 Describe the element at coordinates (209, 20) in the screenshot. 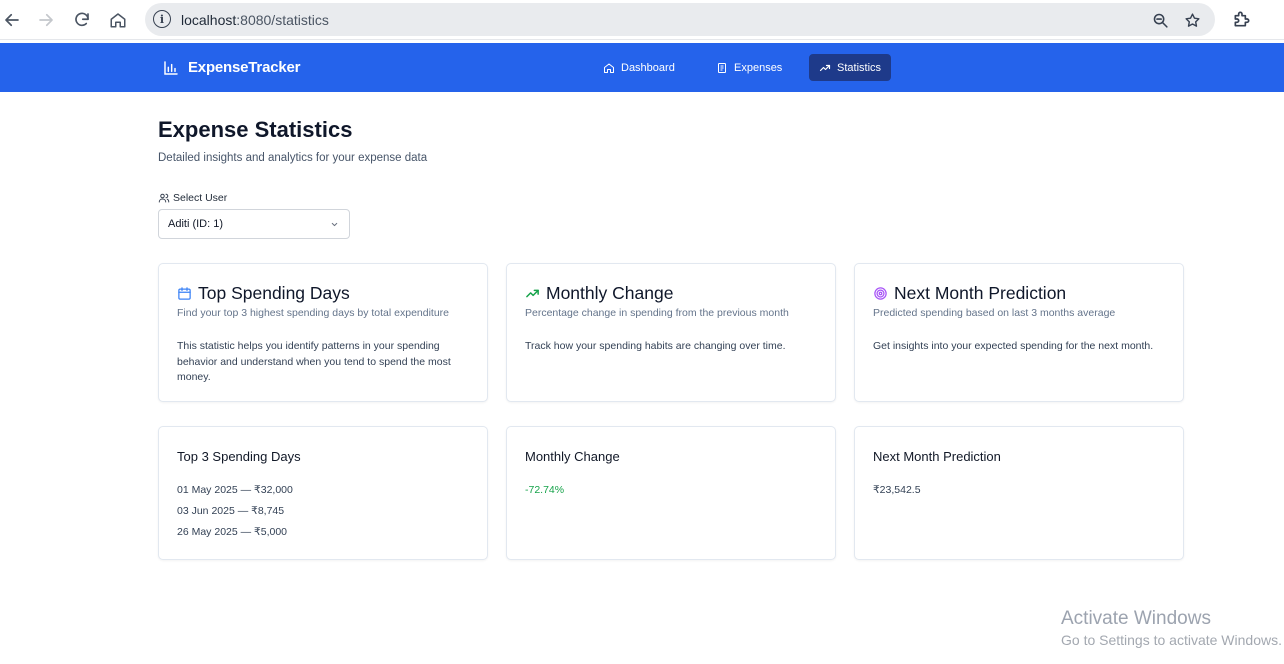

I see `url-host: localhost` at that location.